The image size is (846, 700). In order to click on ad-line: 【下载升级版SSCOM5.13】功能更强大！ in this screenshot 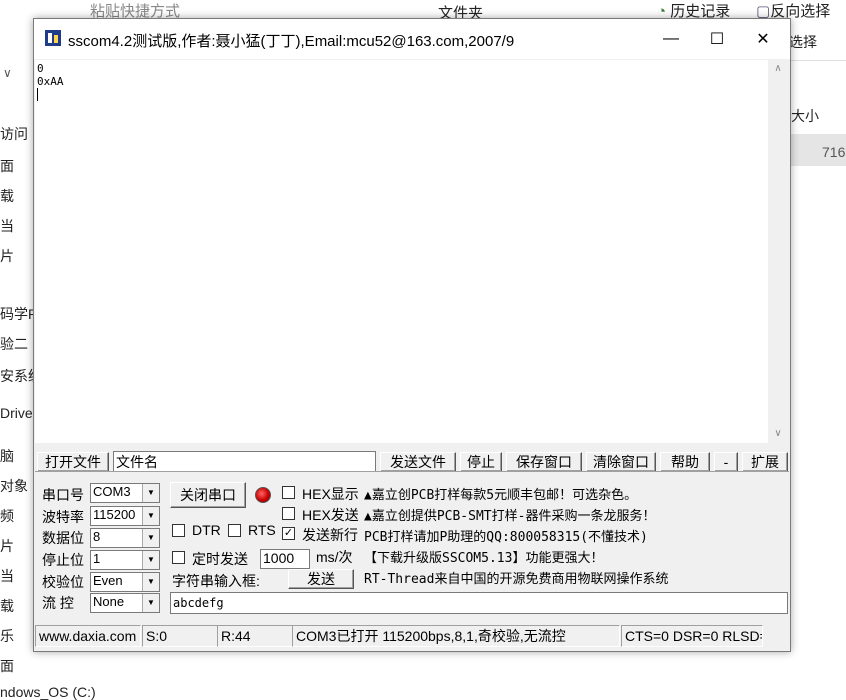, I will do `click(483, 556)`.